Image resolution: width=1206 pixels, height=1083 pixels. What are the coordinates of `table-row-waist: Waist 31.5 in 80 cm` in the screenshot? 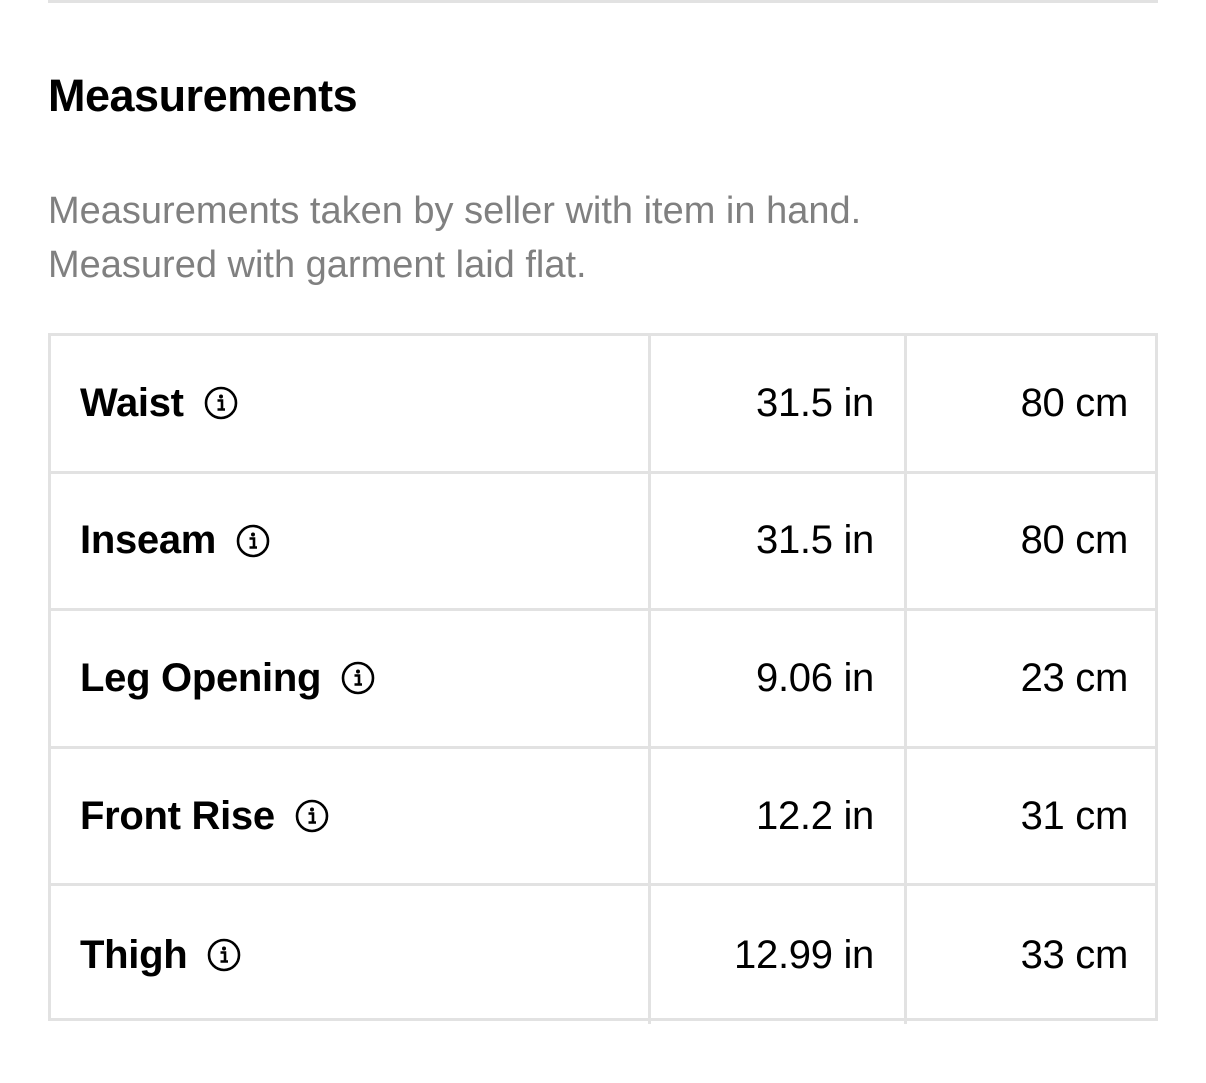 It's located at (603, 405).